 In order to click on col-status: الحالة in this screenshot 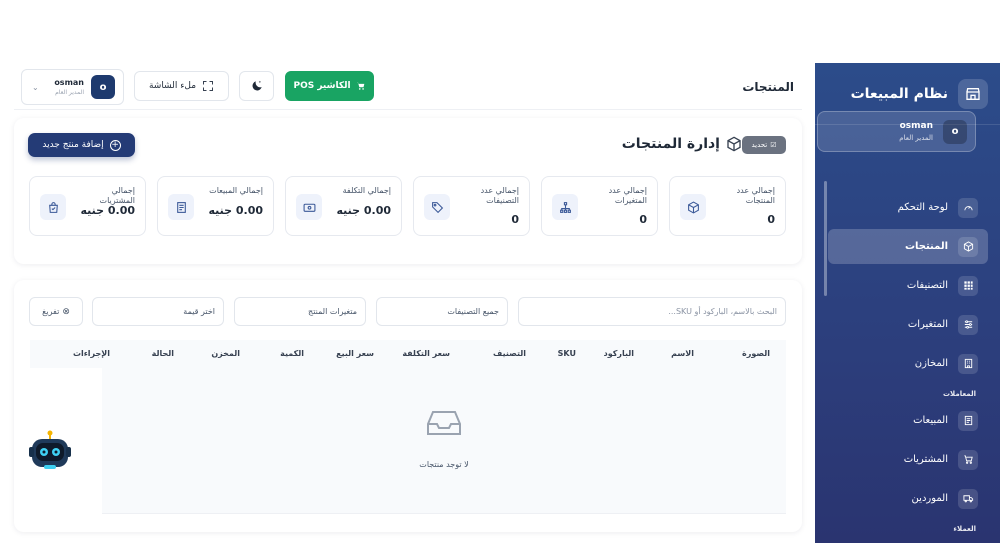, I will do `click(162, 353)`.